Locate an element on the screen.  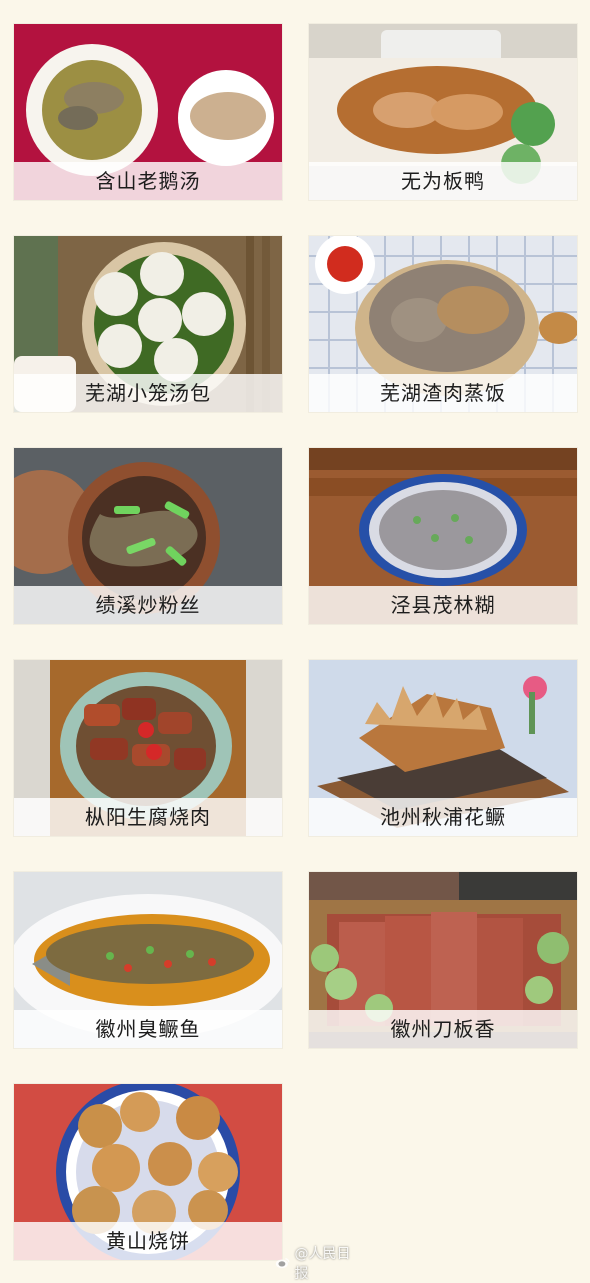
dish-card-7: 枞阳生腐烧肉 is located at coordinates (148, 748).